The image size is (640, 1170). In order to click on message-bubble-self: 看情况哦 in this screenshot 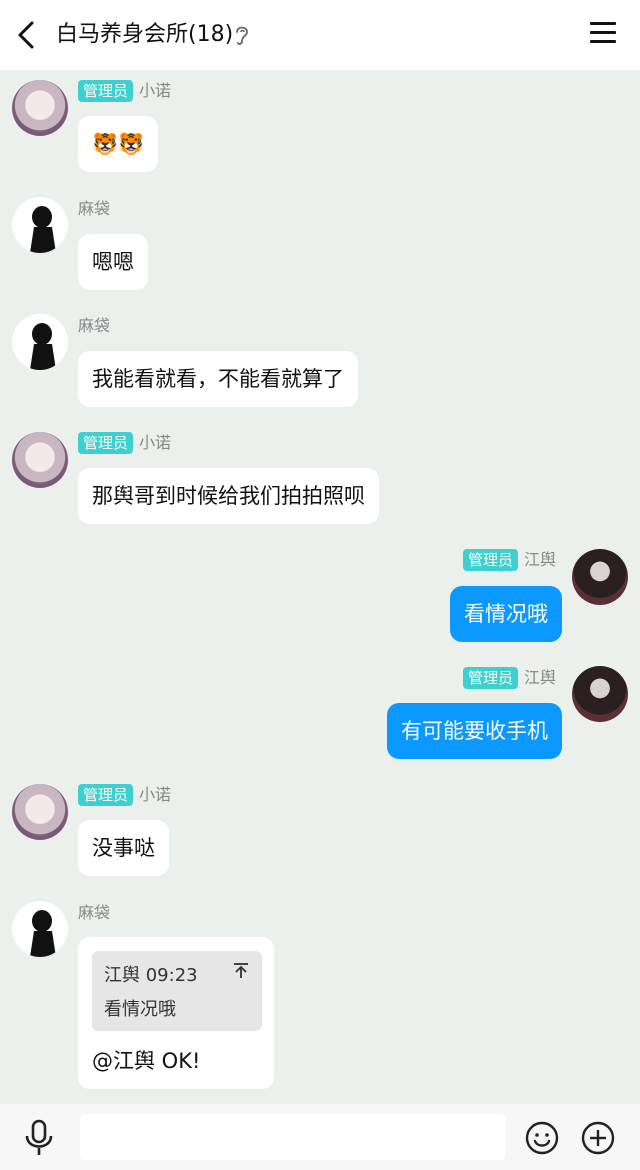, I will do `click(506, 614)`.